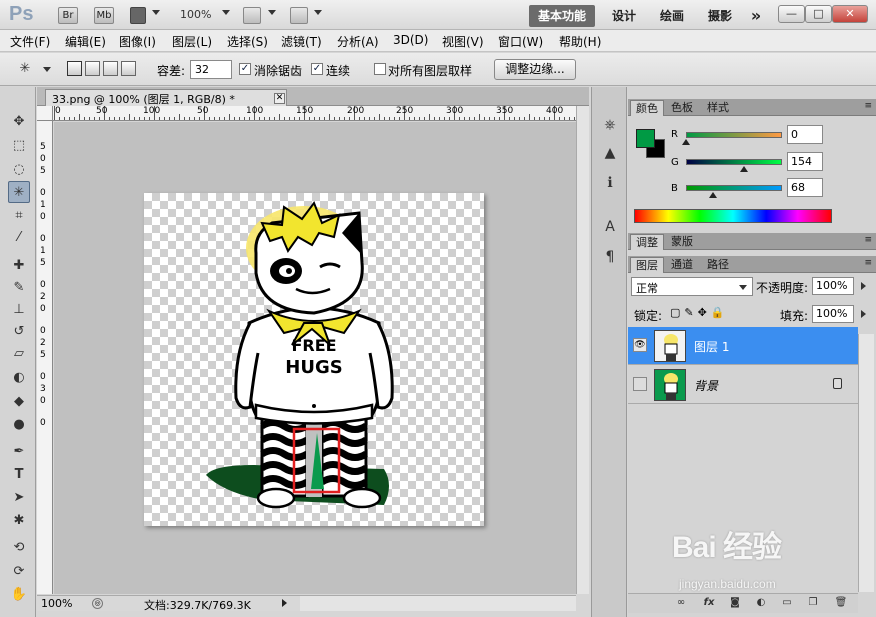 This screenshot has height=617, width=876. I want to click on menu-help: 帮助(H), so click(580, 41).